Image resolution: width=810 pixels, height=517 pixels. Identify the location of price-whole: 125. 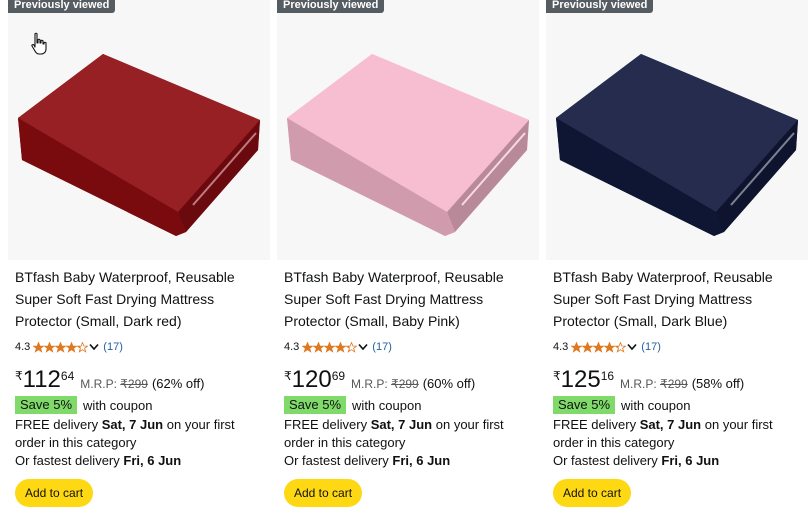
(580, 379).